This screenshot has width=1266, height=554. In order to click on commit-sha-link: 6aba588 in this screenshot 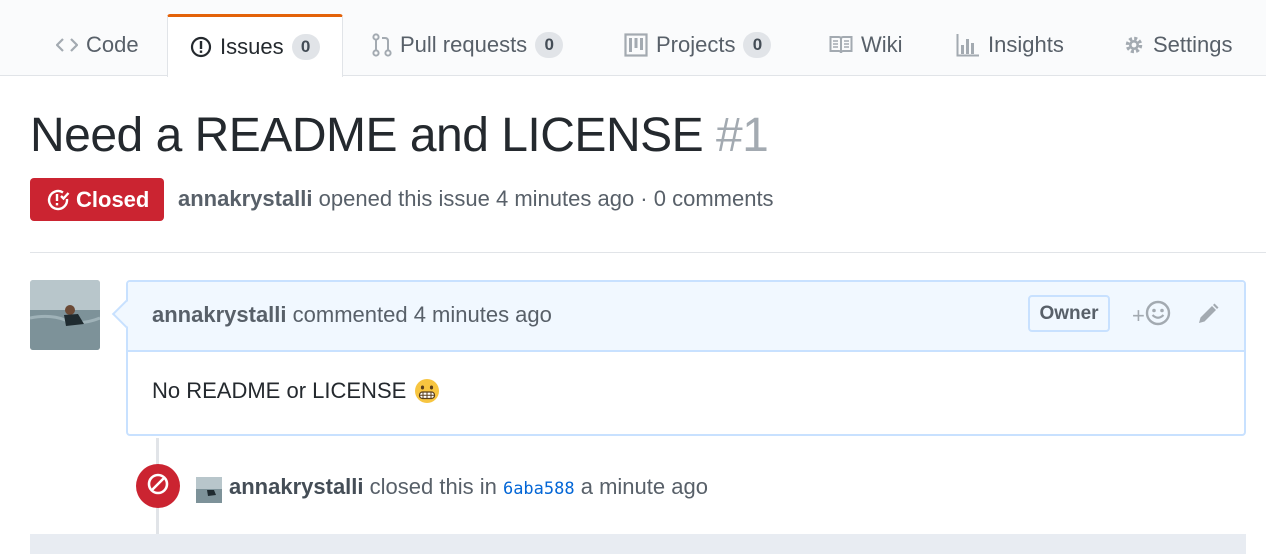, I will do `click(539, 489)`.